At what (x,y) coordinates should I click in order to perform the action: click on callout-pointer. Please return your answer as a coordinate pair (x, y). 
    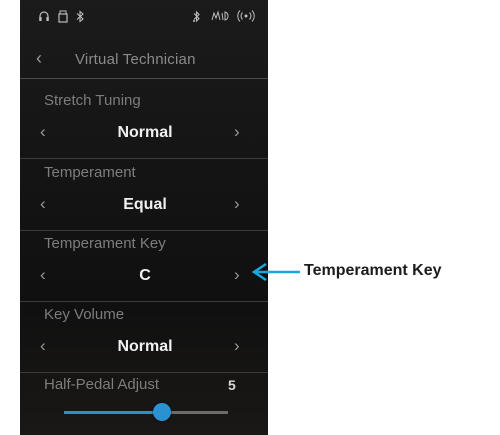
    Looking at the image, I should click on (275, 272).